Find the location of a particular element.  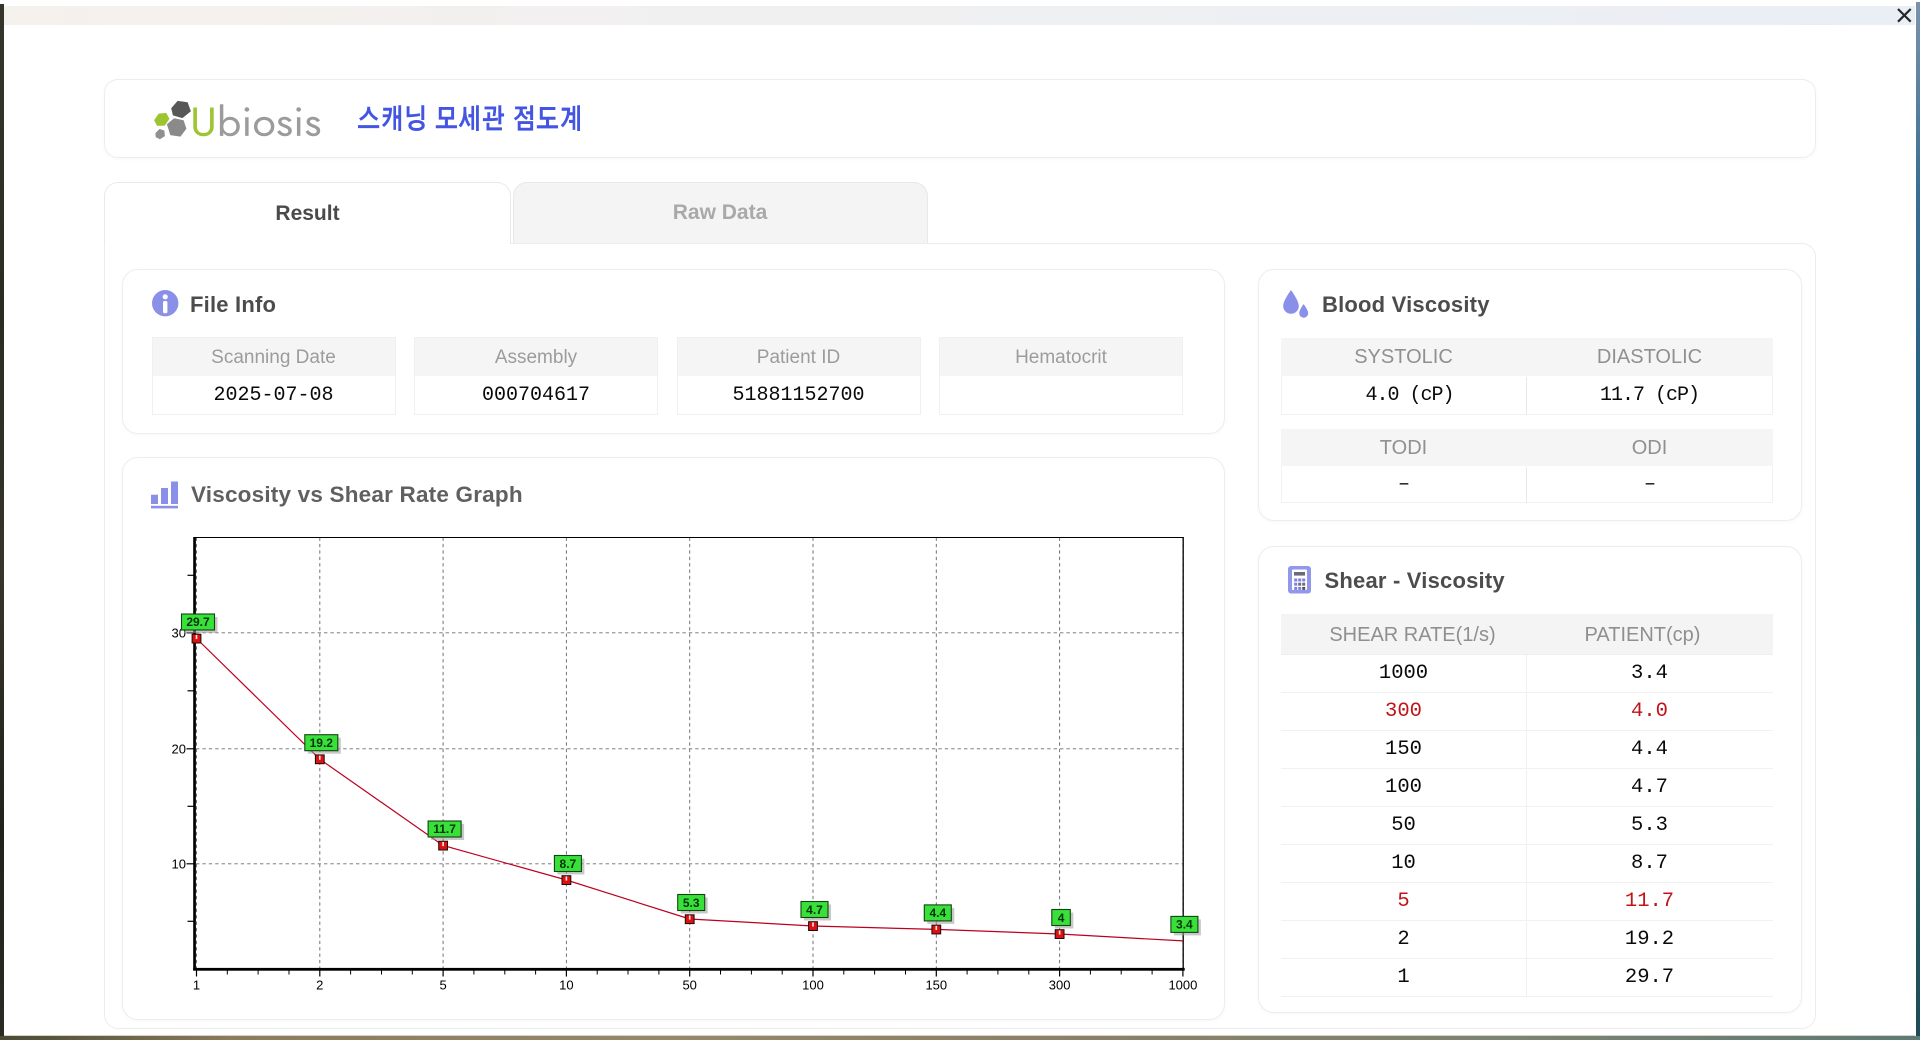

svg-text: 5.3 is located at coordinates (691, 903).